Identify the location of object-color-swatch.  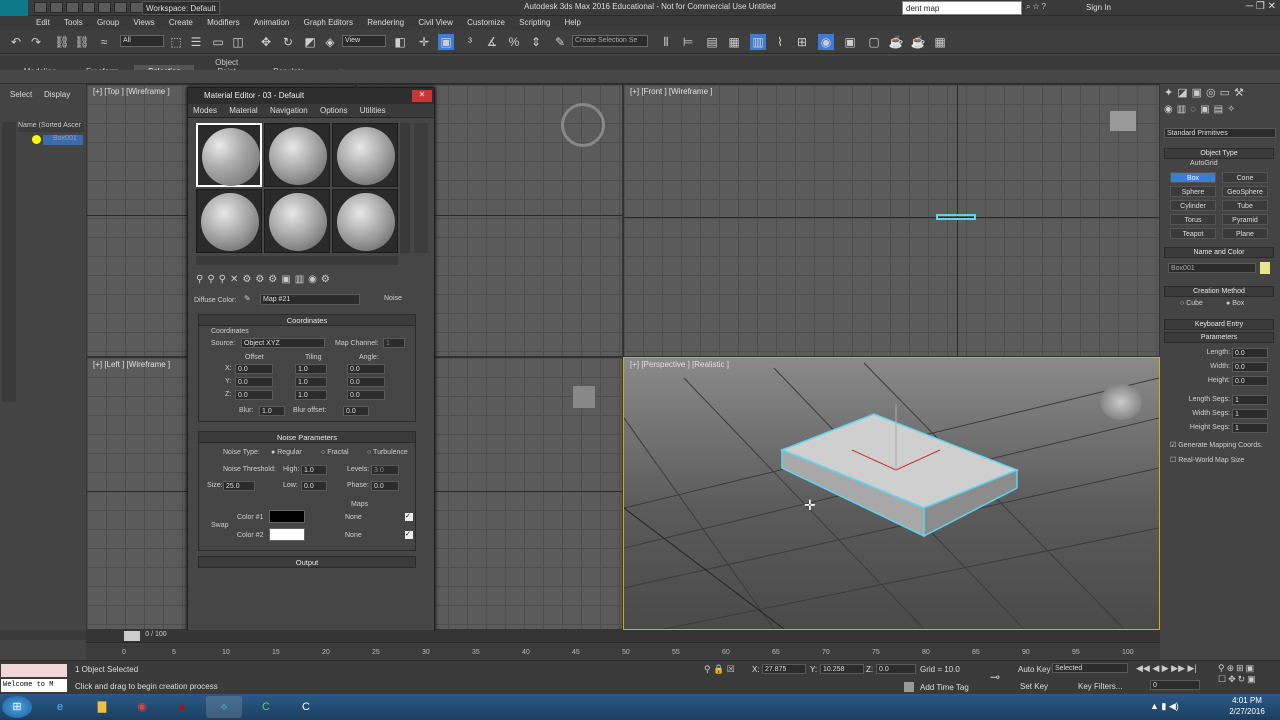
(1265, 268).